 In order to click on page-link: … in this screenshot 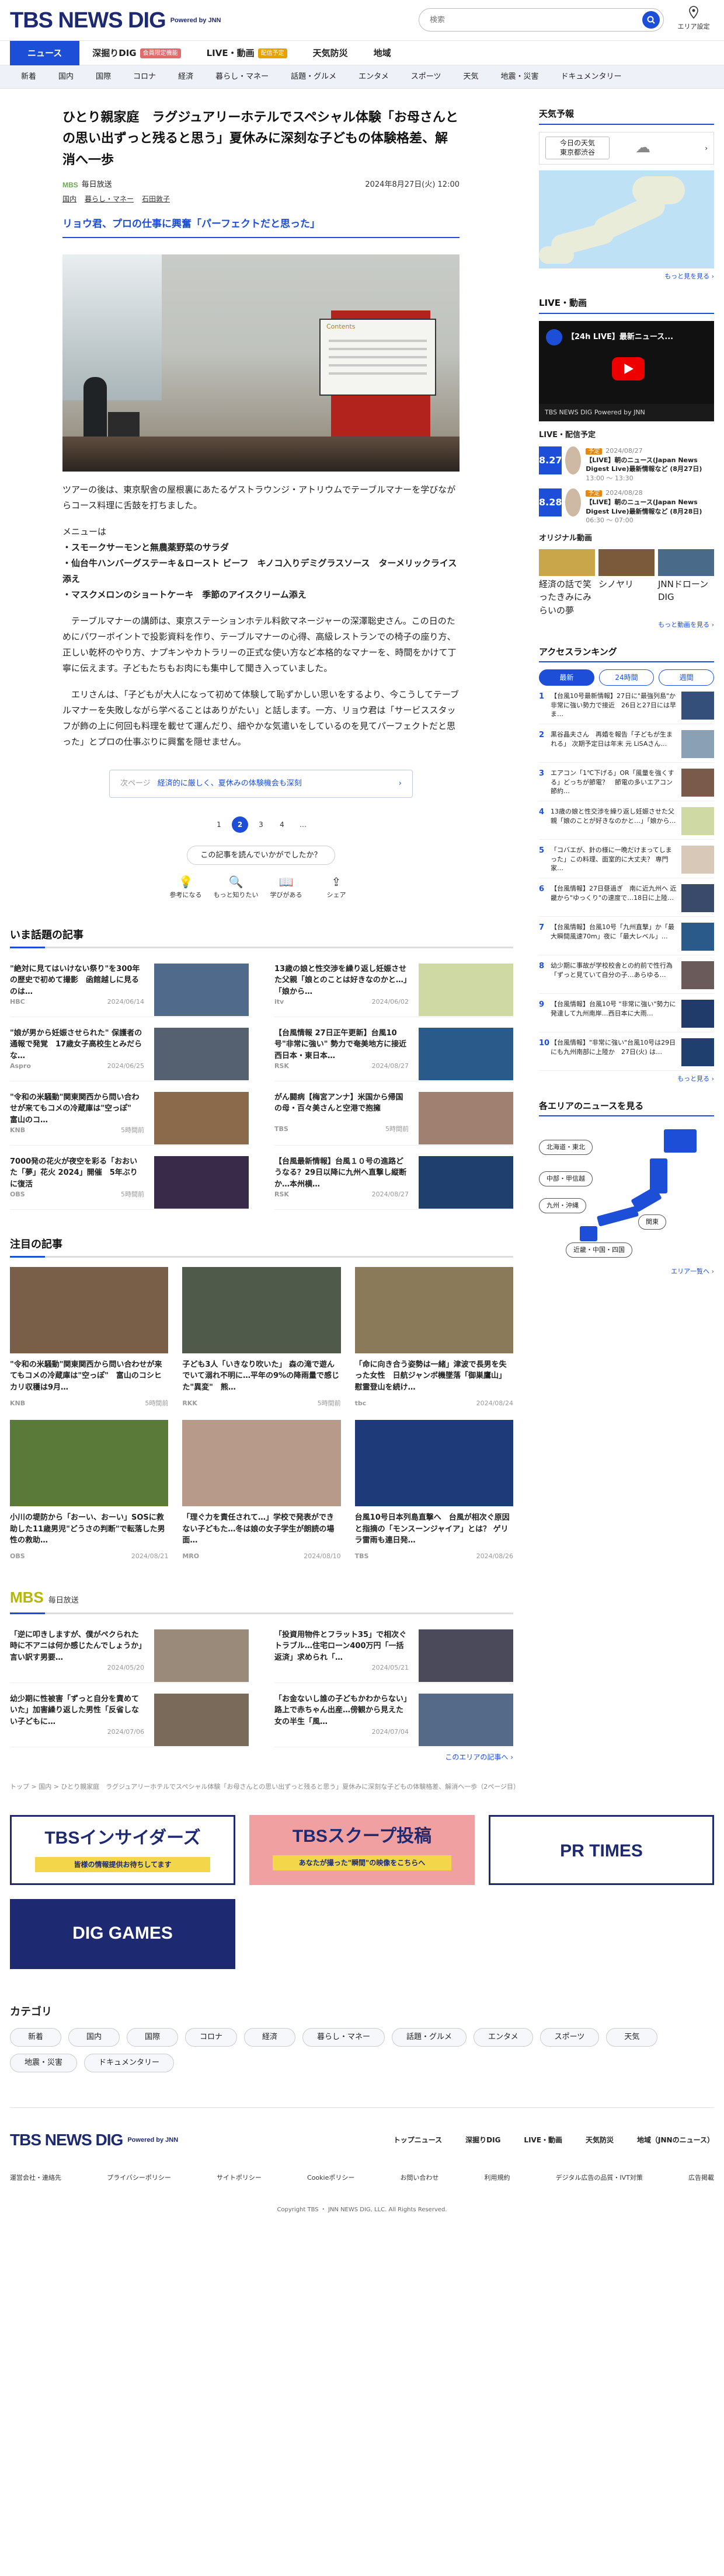, I will do `click(303, 824)`.